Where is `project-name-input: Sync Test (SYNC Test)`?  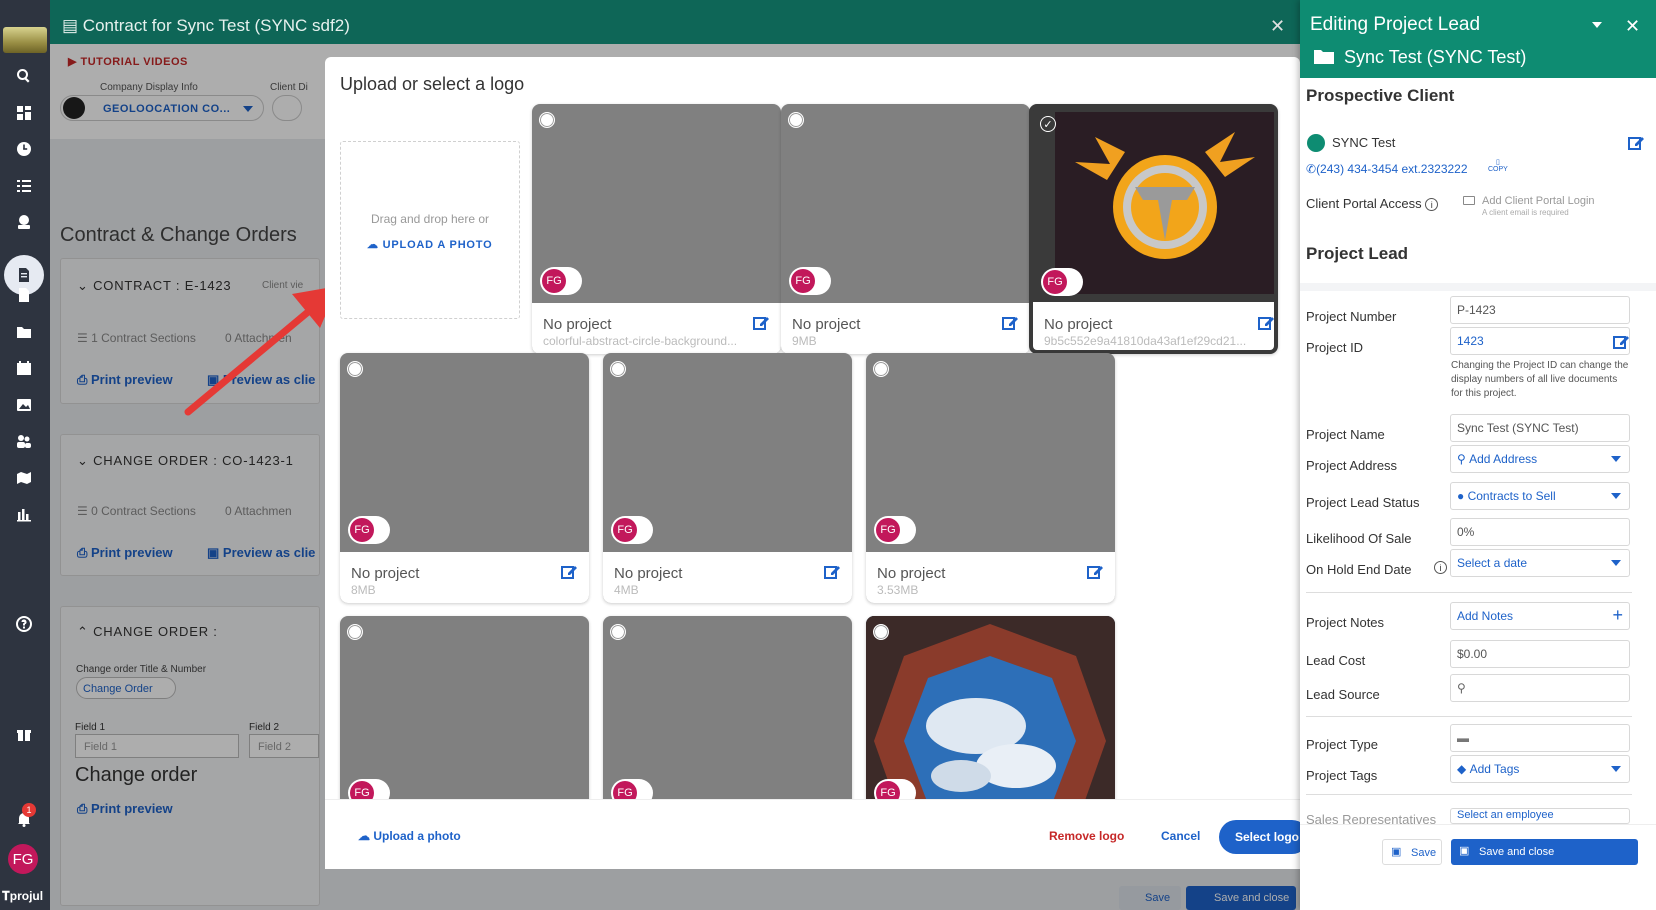 project-name-input: Sync Test (SYNC Test) is located at coordinates (1540, 428).